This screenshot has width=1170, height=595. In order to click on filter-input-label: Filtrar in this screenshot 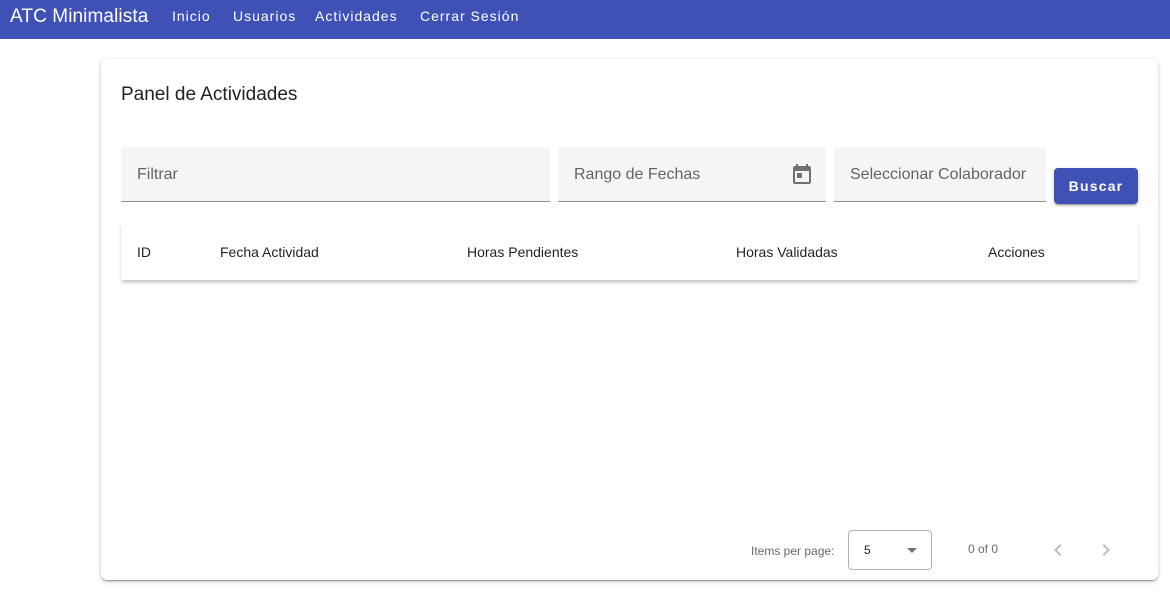, I will do `click(157, 174)`.